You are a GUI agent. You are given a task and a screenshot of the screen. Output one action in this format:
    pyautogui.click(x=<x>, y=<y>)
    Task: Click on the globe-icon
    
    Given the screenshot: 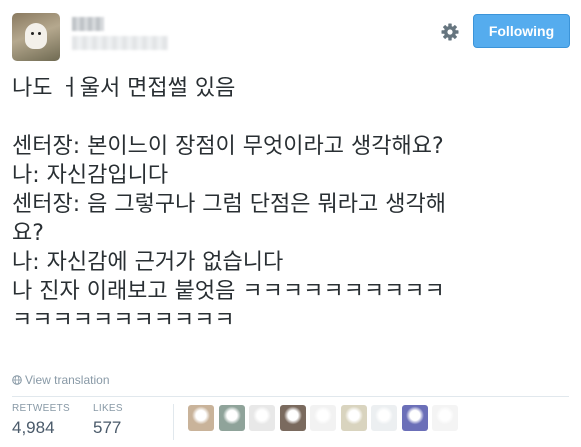 What is the action you would take?
    pyautogui.click(x=17, y=379)
    